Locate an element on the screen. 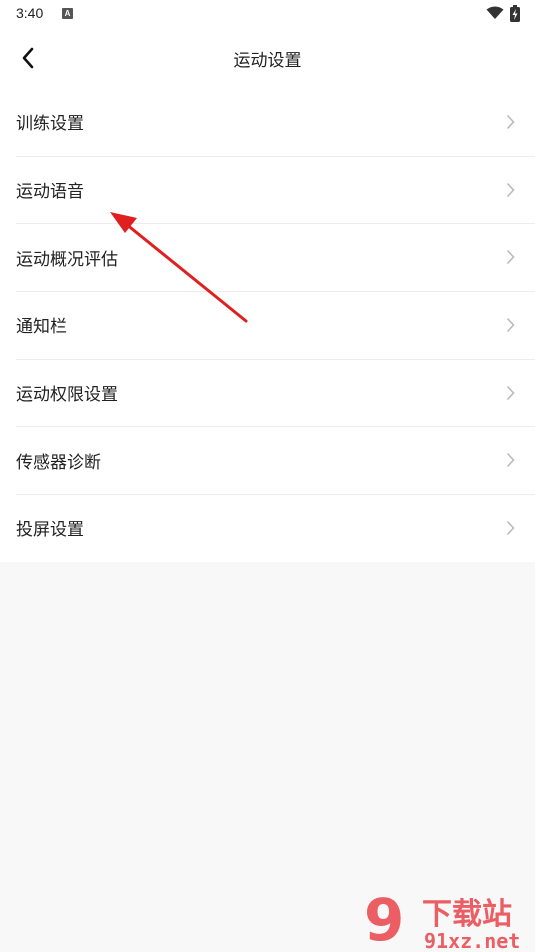 The width and height of the screenshot is (535, 952). settings-item-training: 训练设置 is located at coordinates (267, 122).